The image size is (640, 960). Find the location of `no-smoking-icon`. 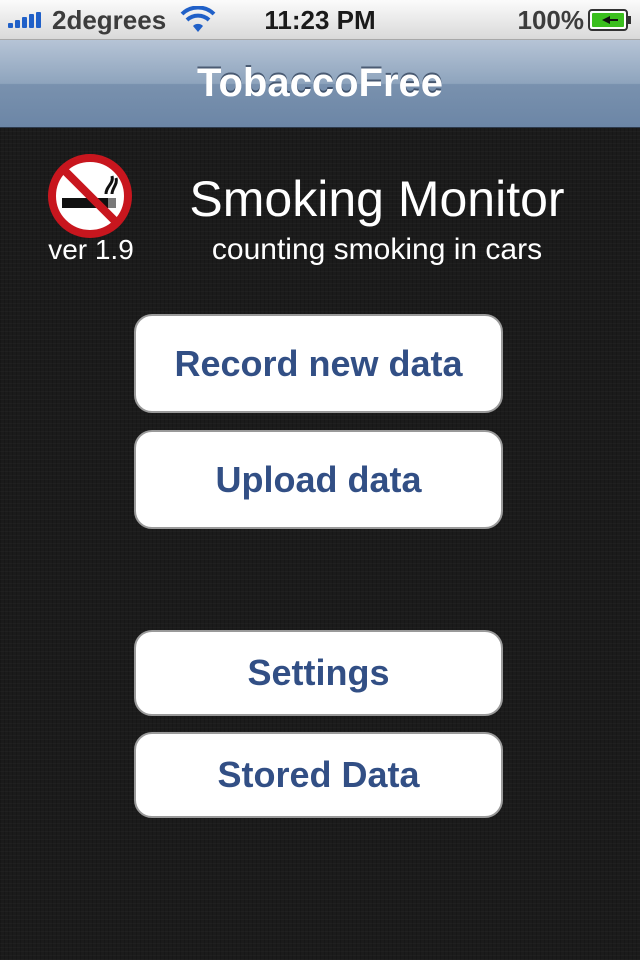

no-smoking-icon is located at coordinates (90, 196).